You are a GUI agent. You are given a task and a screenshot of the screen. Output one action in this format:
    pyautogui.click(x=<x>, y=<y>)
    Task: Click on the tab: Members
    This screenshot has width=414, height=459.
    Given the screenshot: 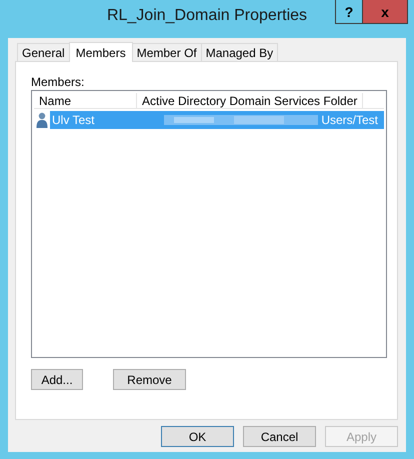 What is the action you would take?
    pyautogui.click(x=100, y=52)
    